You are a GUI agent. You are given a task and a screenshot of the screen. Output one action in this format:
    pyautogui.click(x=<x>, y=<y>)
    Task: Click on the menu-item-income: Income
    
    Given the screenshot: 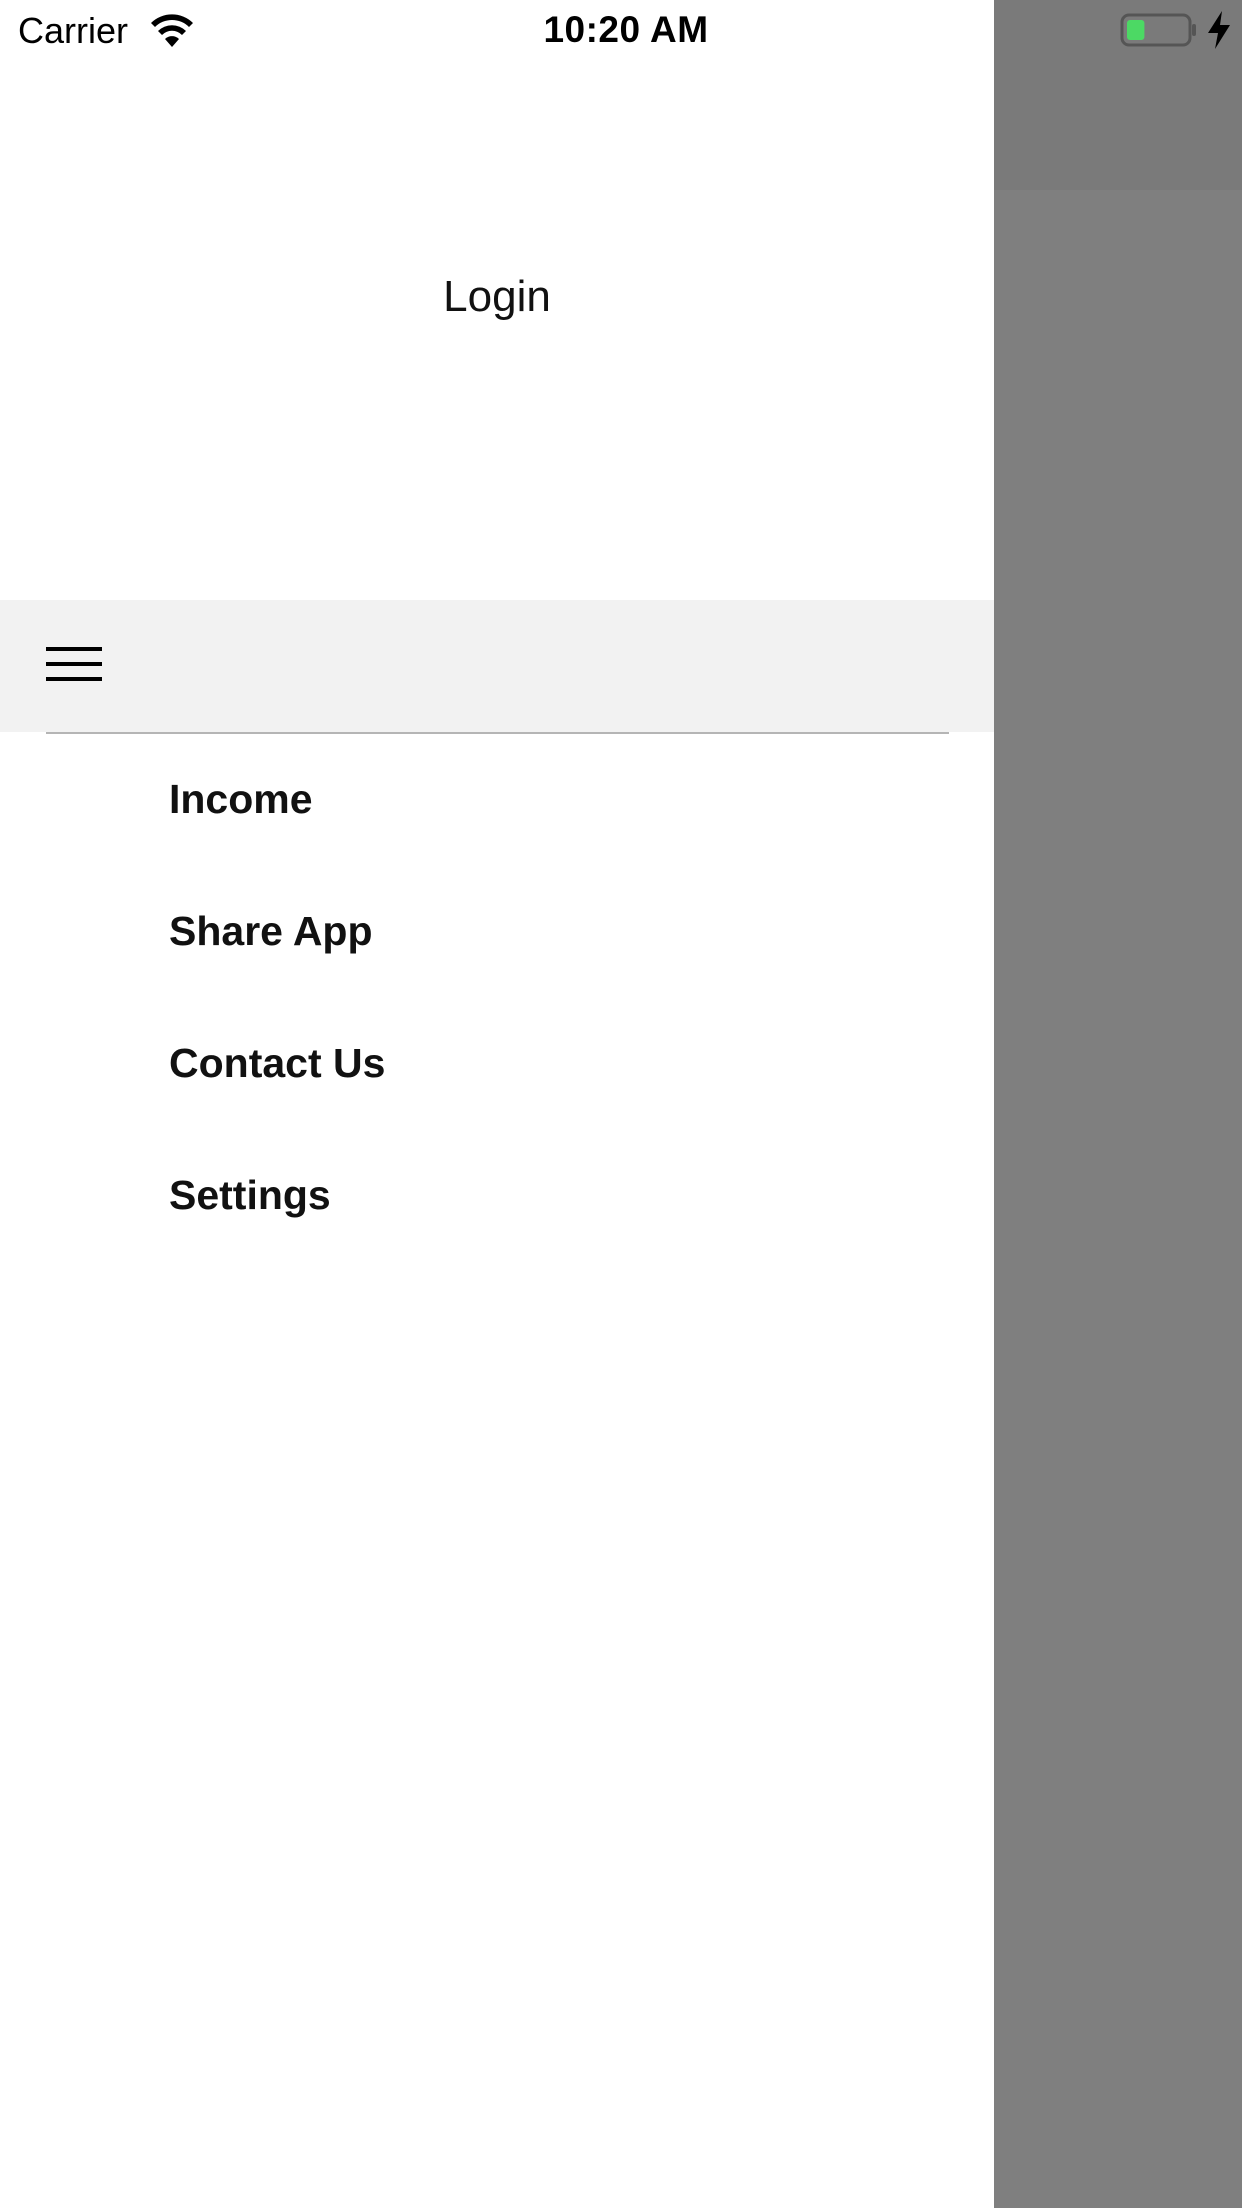 What is the action you would take?
    pyautogui.click(x=497, y=800)
    